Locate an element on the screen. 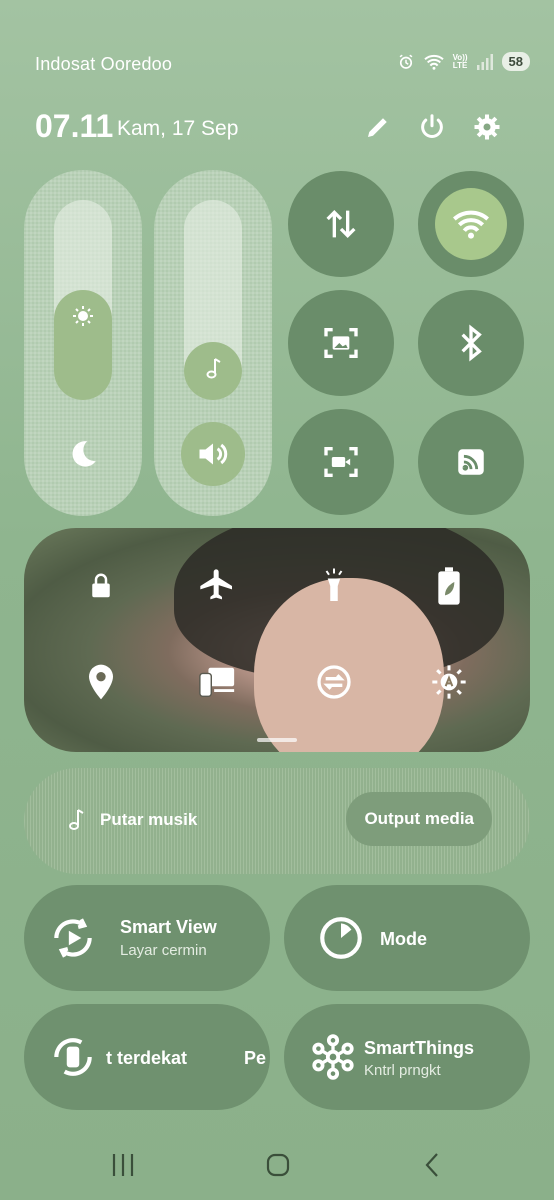  toggle-bluetooth is located at coordinates (471, 343).